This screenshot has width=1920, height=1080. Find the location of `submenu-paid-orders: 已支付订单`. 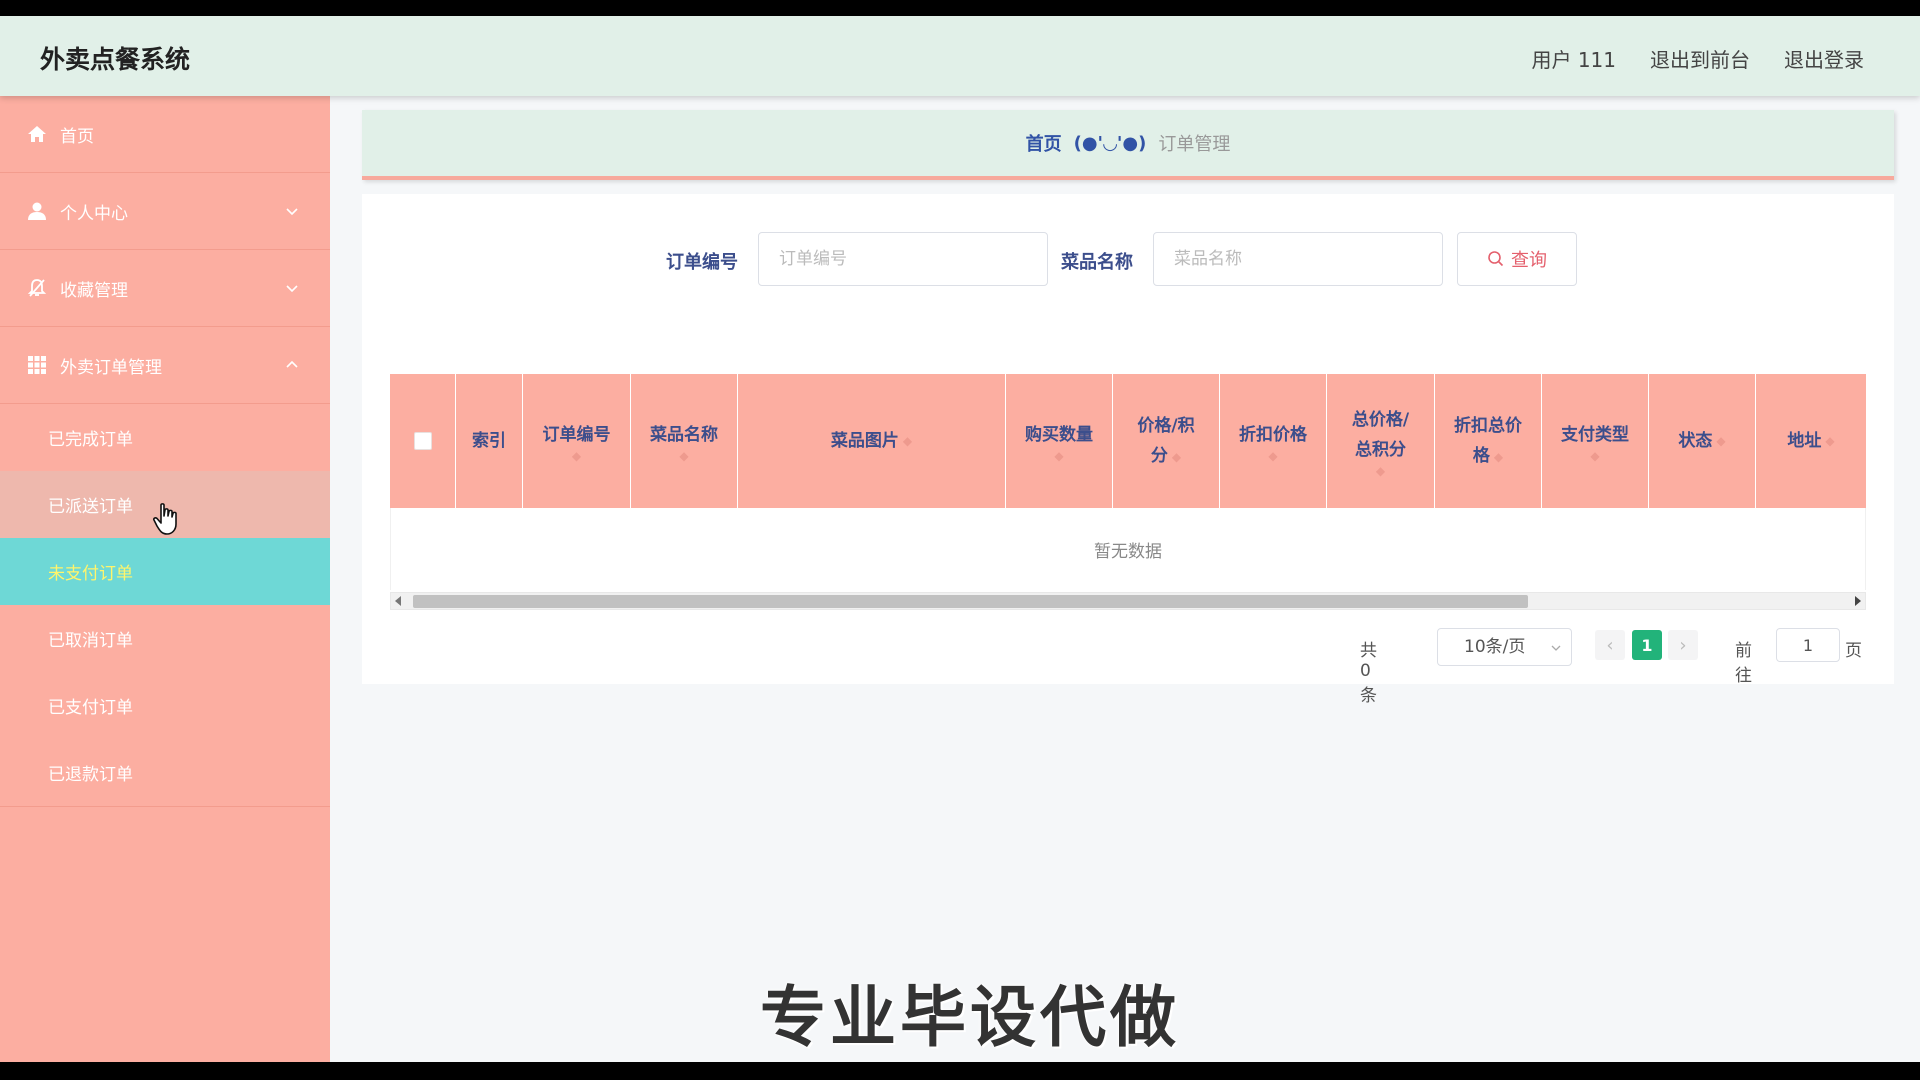

submenu-paid-orders: 已支付订单 is located at coordinates (165, 705).